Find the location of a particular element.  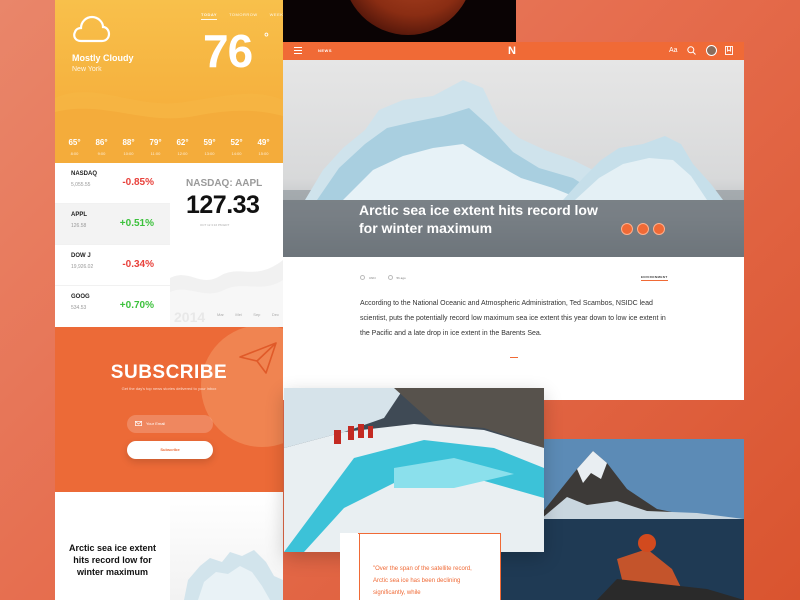

category-tag: ENVIRONMENT is located at coordinates (654, 278).